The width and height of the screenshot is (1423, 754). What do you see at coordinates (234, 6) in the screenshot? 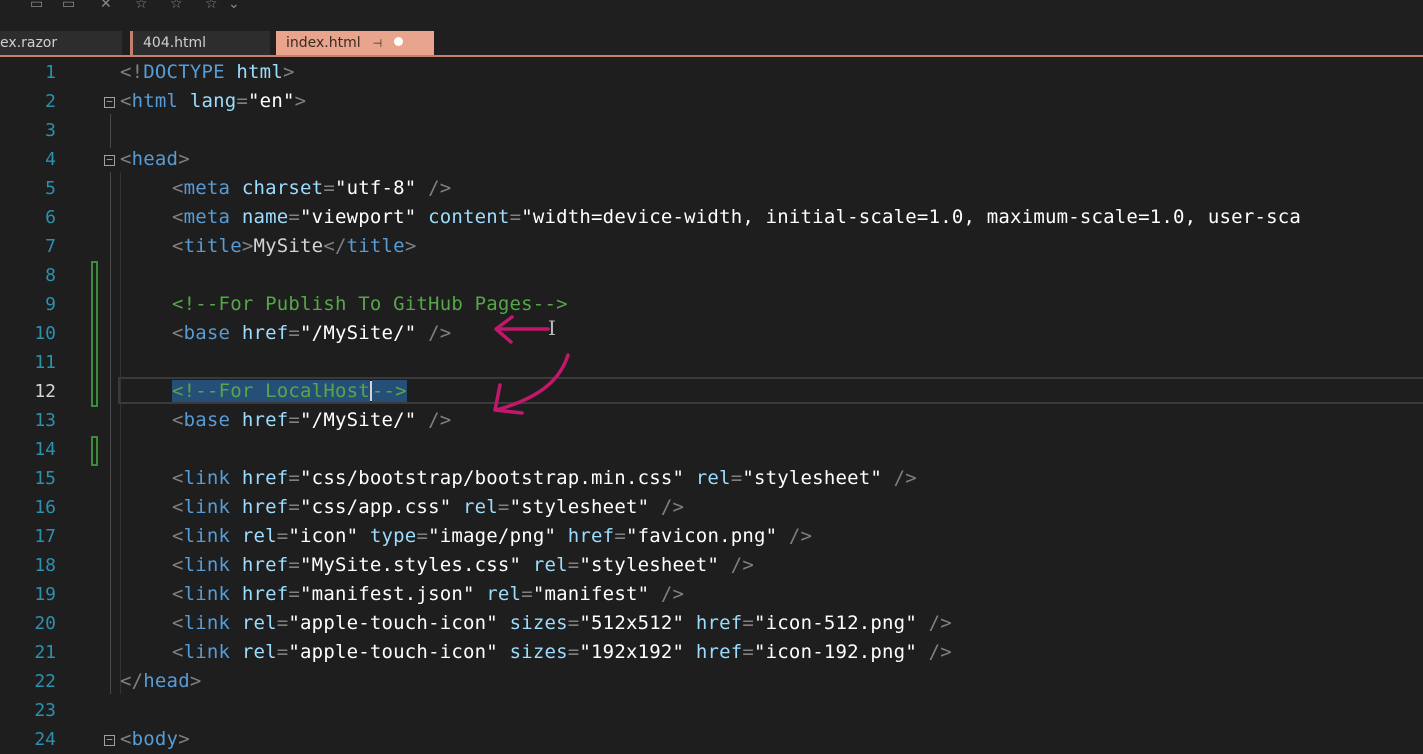
I see `chevron-down-icon: ⌄` at bounding box center [234, 6].